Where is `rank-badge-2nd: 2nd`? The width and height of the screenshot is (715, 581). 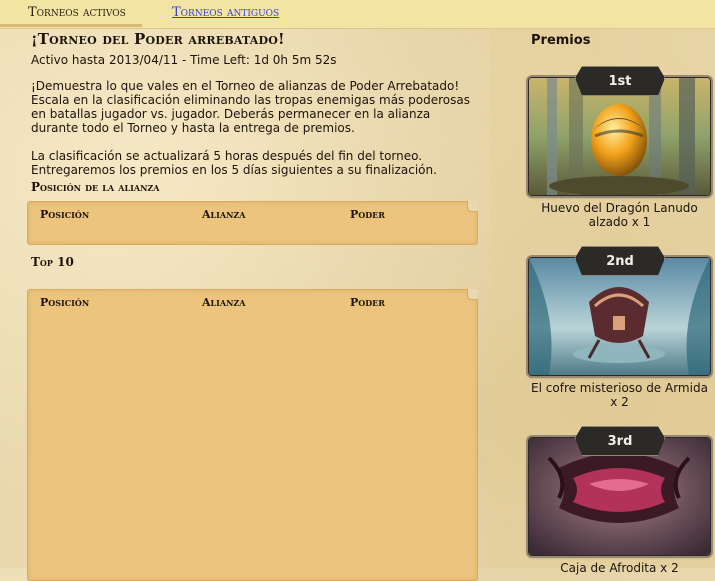
rank-badge-2nd: 2nd is located at coordinates (620, 261).